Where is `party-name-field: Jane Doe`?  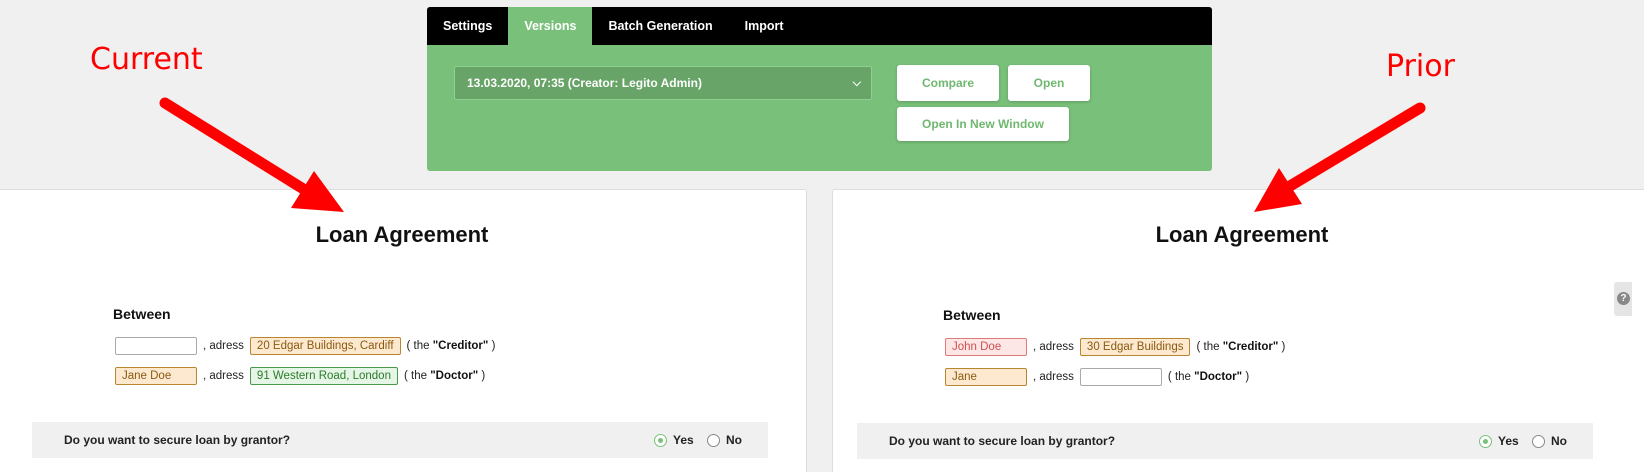
party-name-field: Jane Doe is located at coordinates (156, 376).